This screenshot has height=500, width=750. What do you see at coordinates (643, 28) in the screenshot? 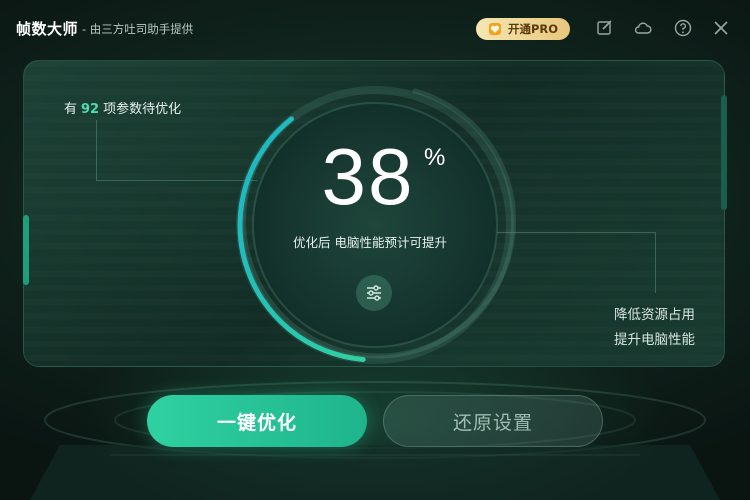
I see `cloud-icon` at bounding box center [643, 28].